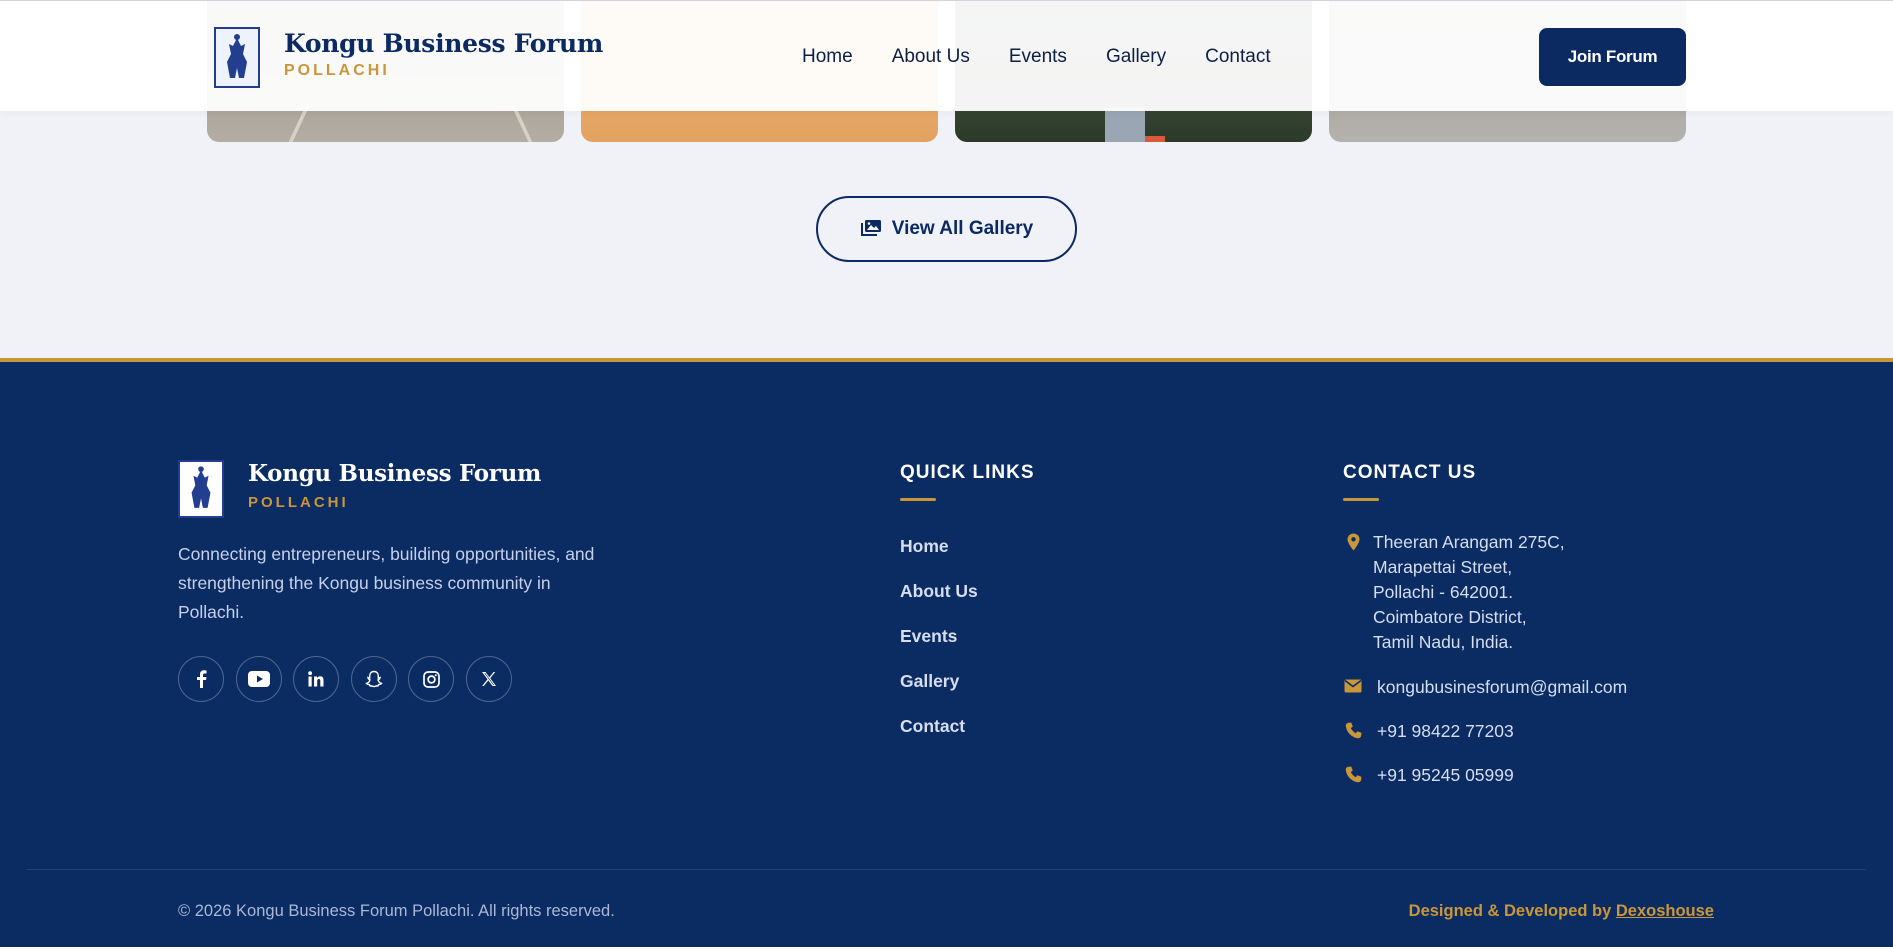 Image resolution: width=1893 pixels, height=949 pixels. Describe the element at coordinates (1445, 775) in the screenshot. I see `phone-link: +91 95245 05999` at that location.